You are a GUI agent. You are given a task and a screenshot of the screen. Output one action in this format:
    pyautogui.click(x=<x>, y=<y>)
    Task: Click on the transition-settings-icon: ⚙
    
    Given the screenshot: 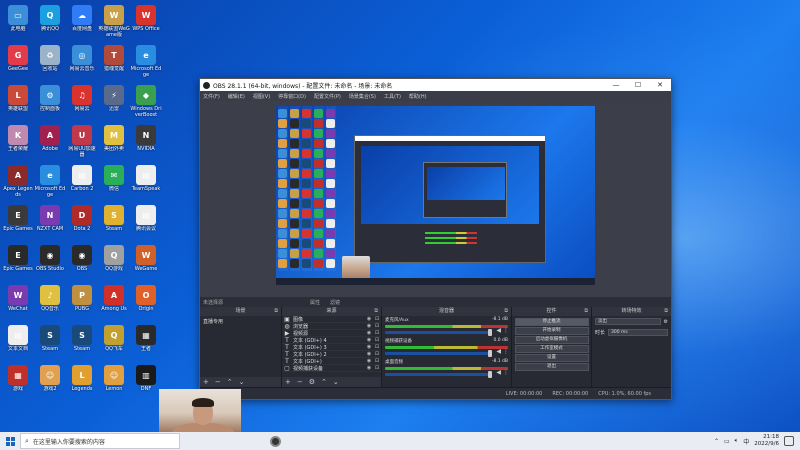 What is the action you would take?
    pyautogui.click(x=666, y=322)
    